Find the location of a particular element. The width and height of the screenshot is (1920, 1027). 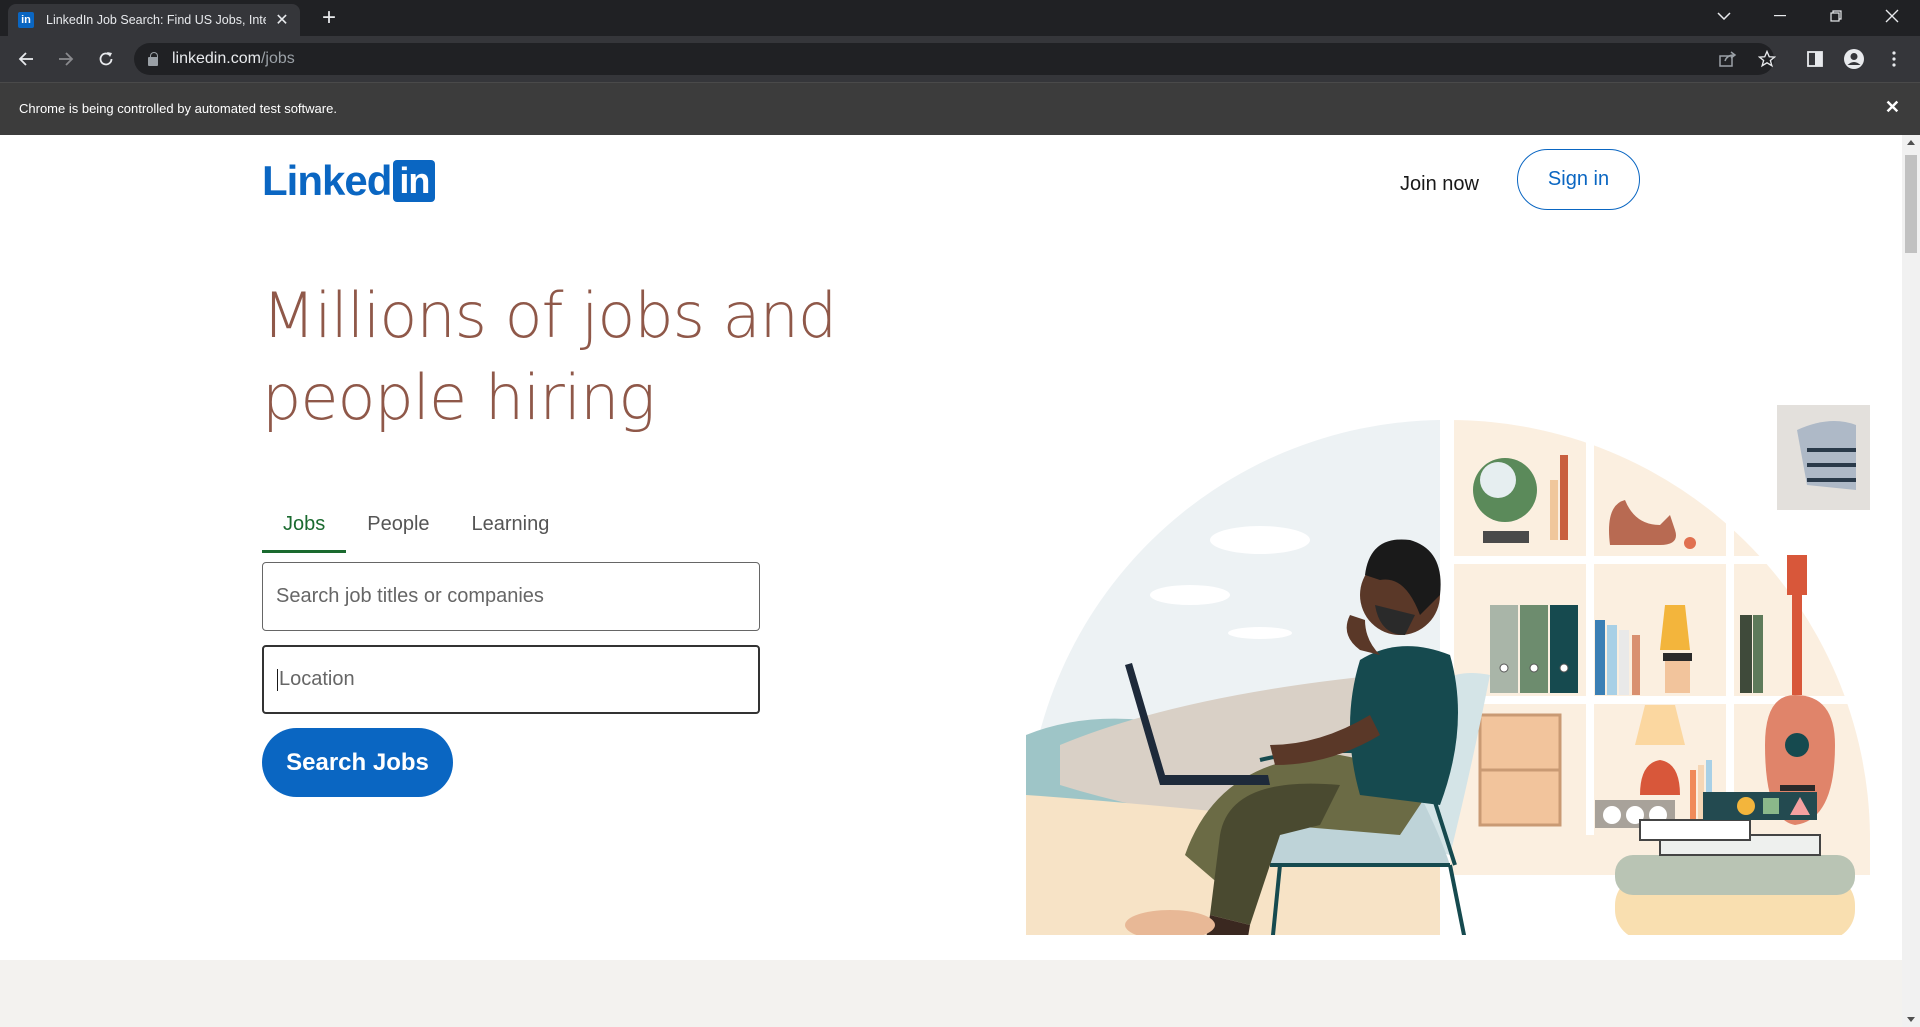

job-title-placeholder: Search job titles or companies is located at coordinates (410, 596).